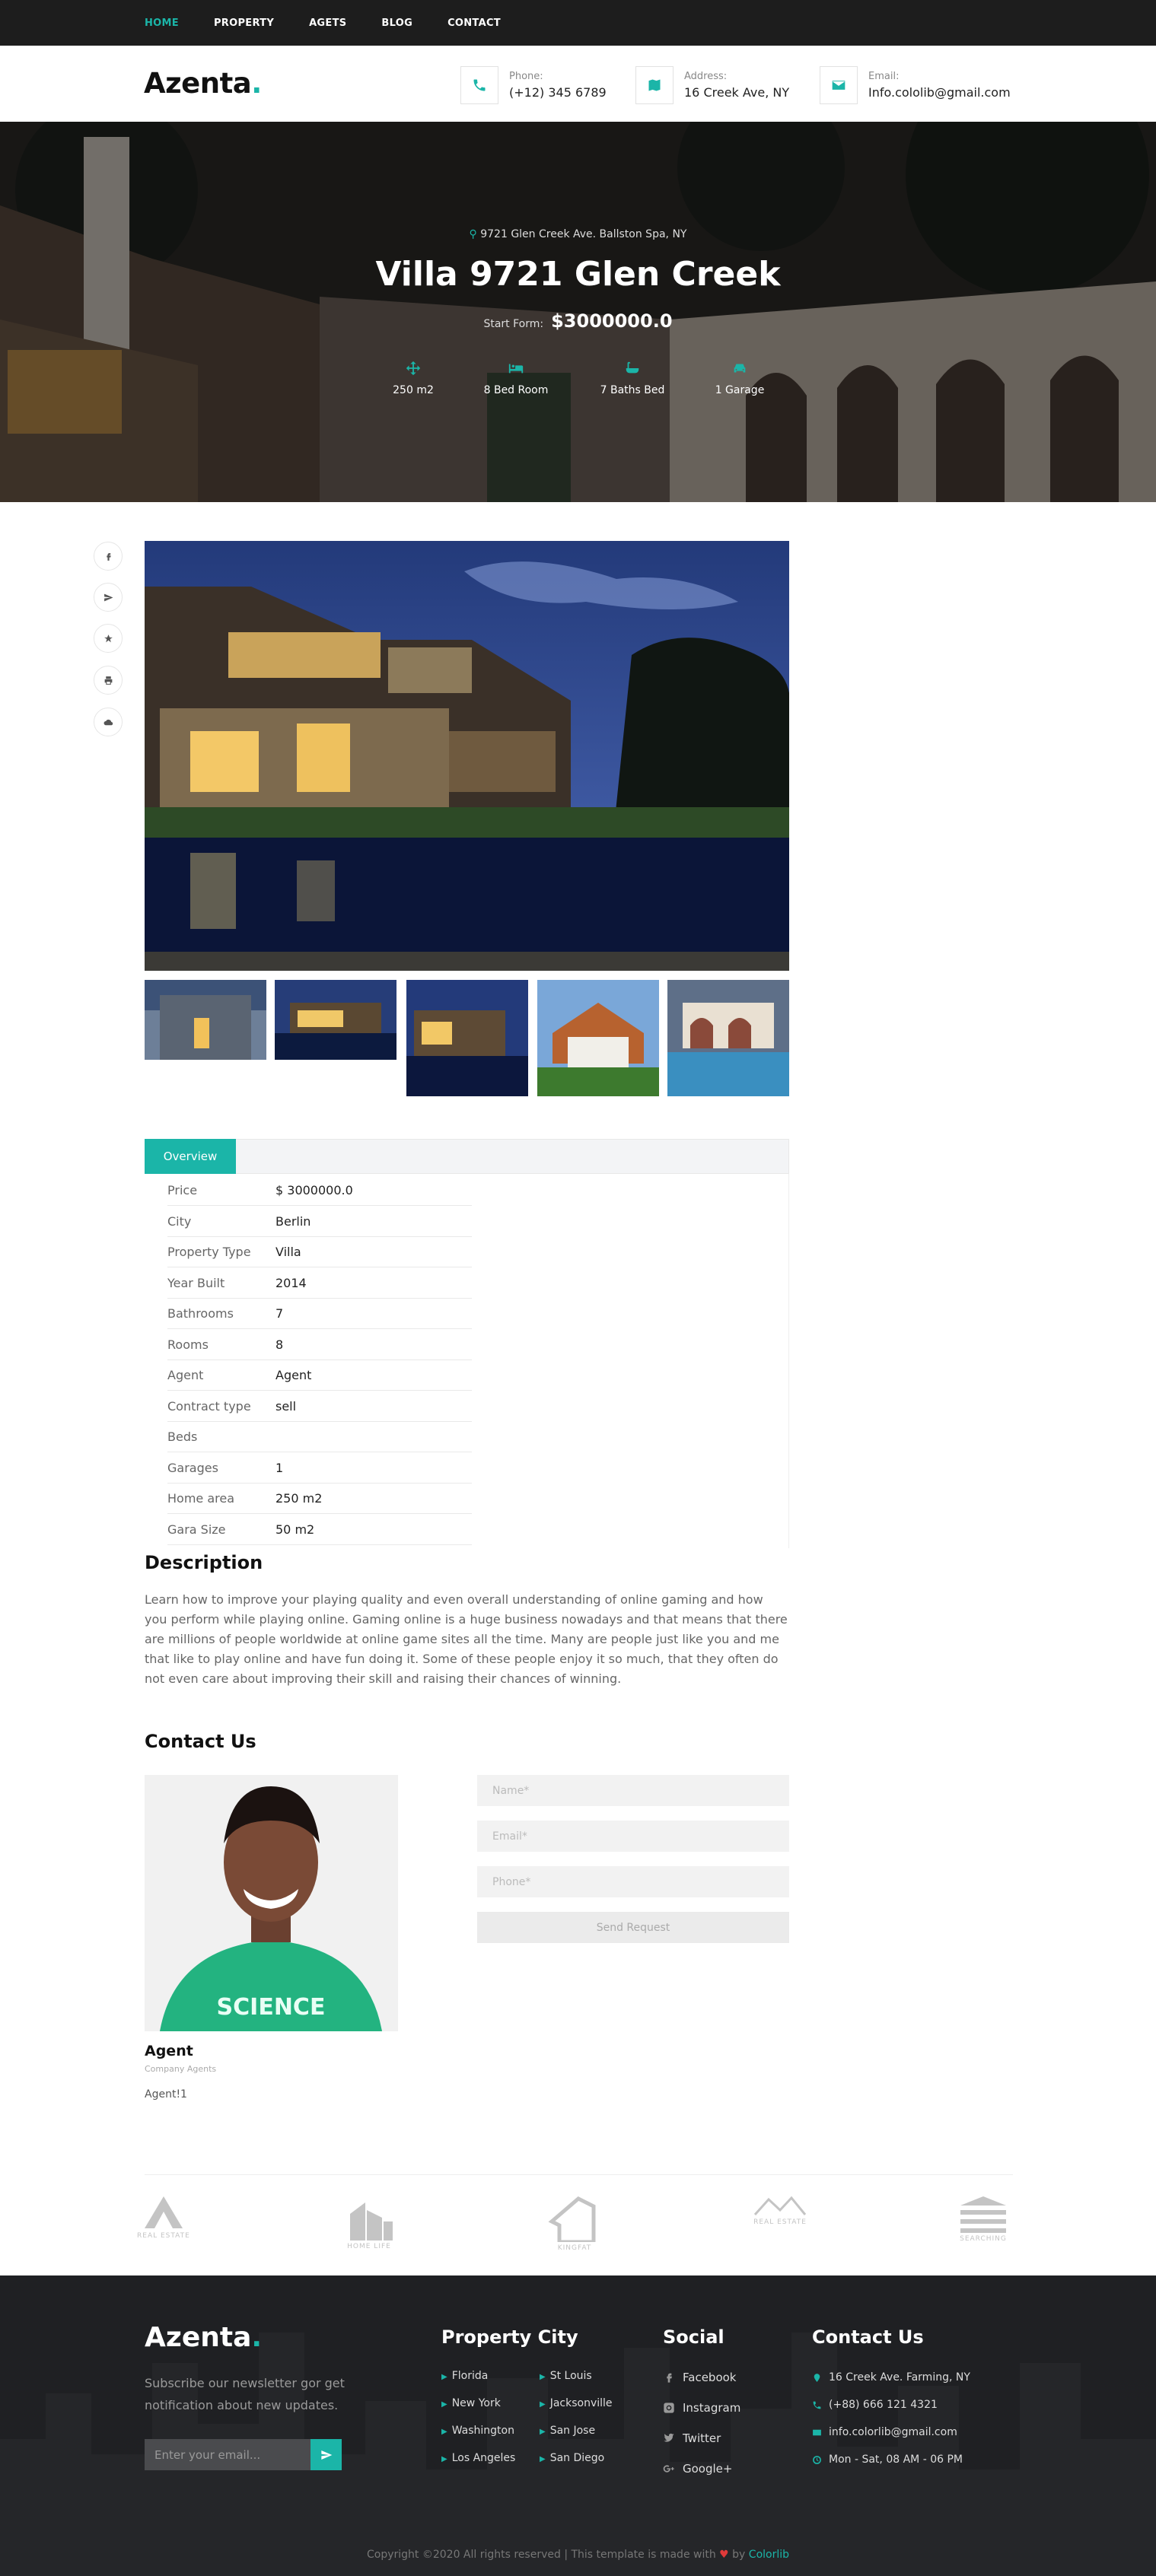  I want to click on overview-row-label: Garages, so click(192, 1467).